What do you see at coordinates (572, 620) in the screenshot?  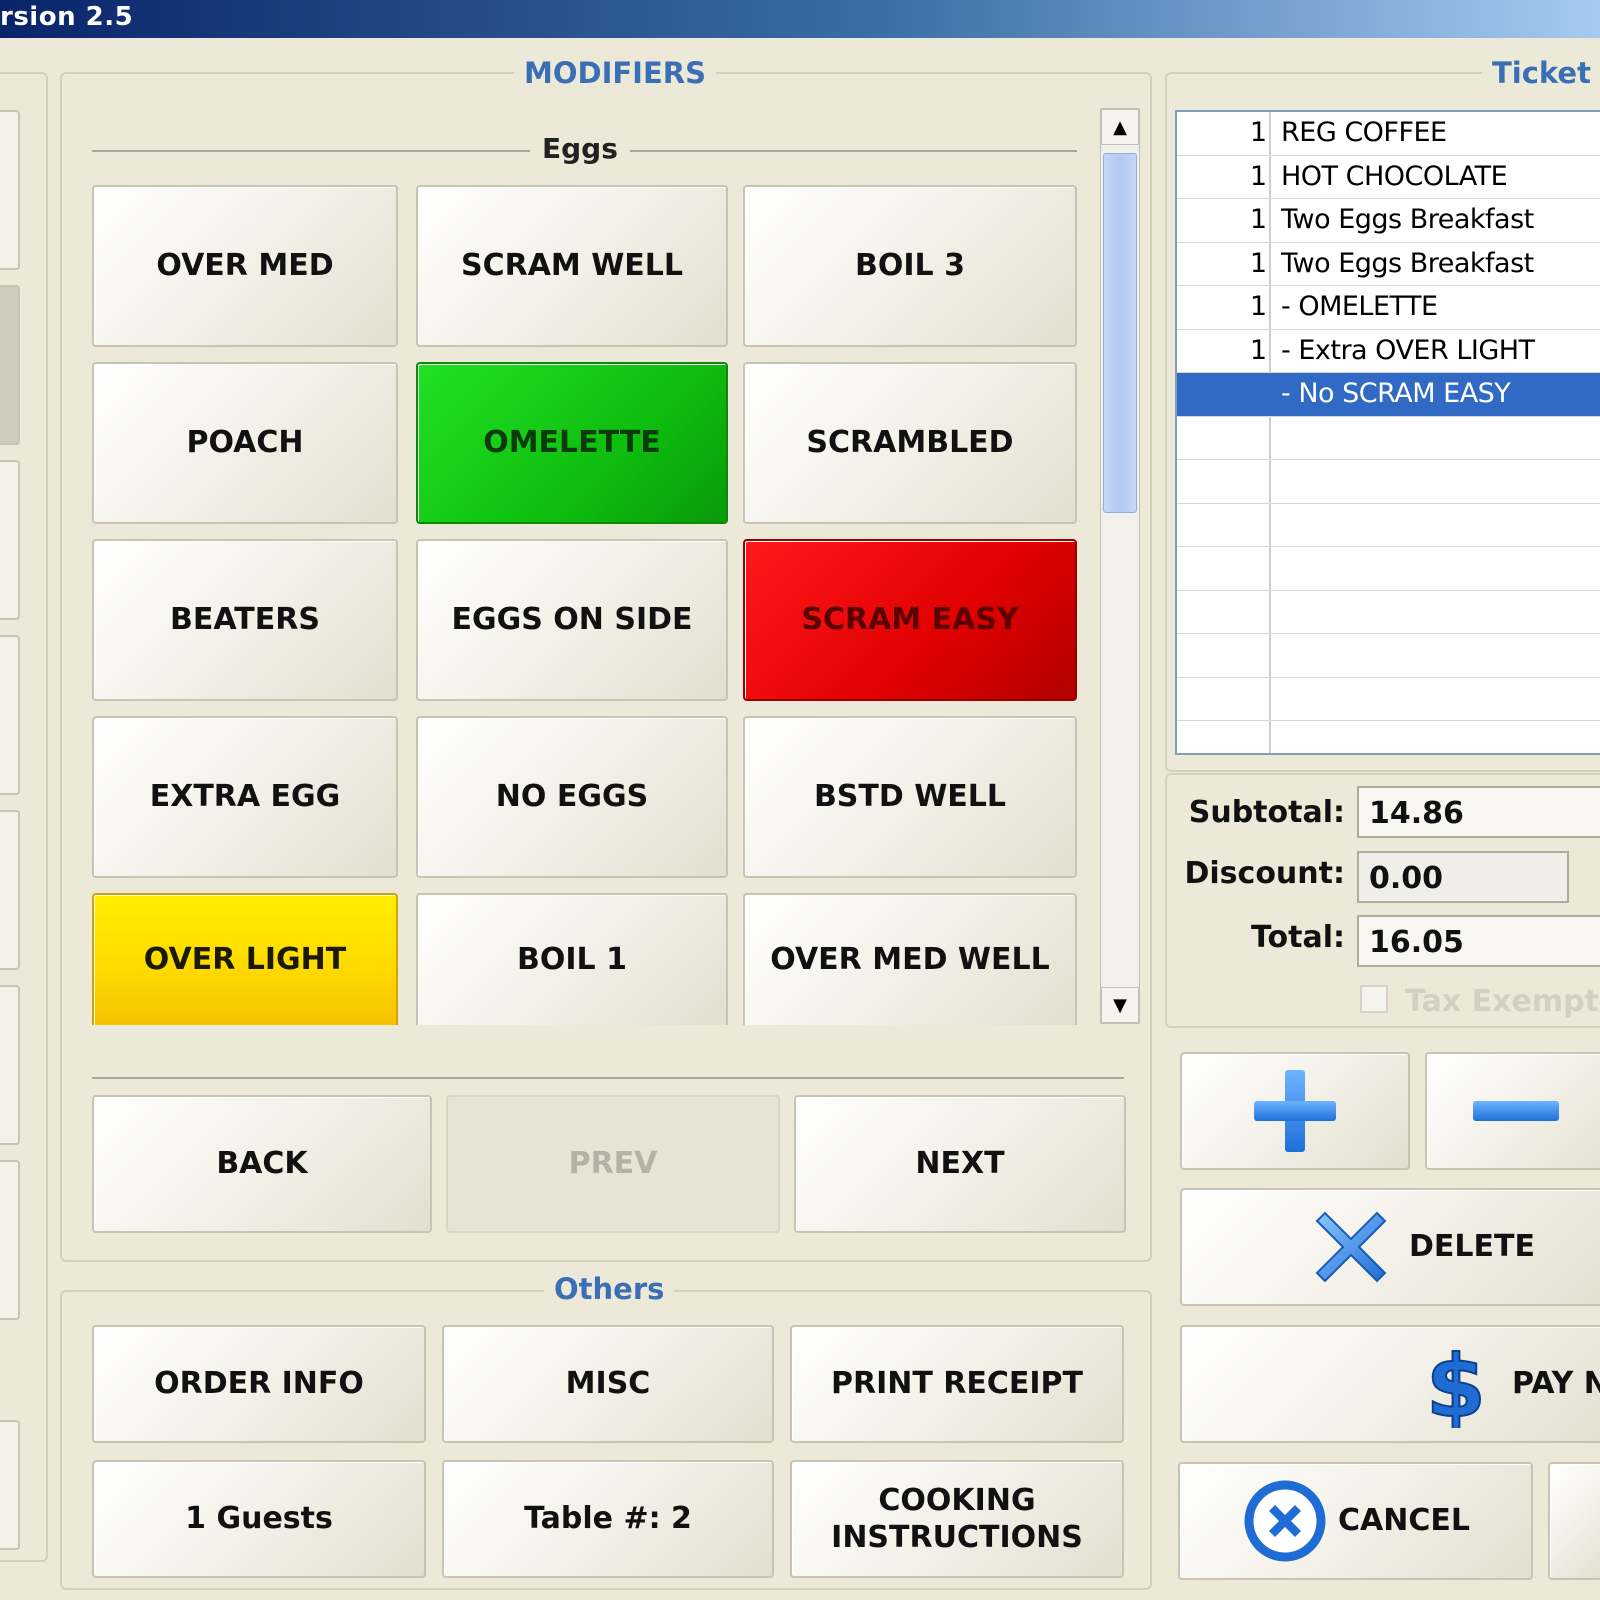 I see `modifier-eggs-on-side-button: EGGS ON SIDE` at bounding box center [572, 620].